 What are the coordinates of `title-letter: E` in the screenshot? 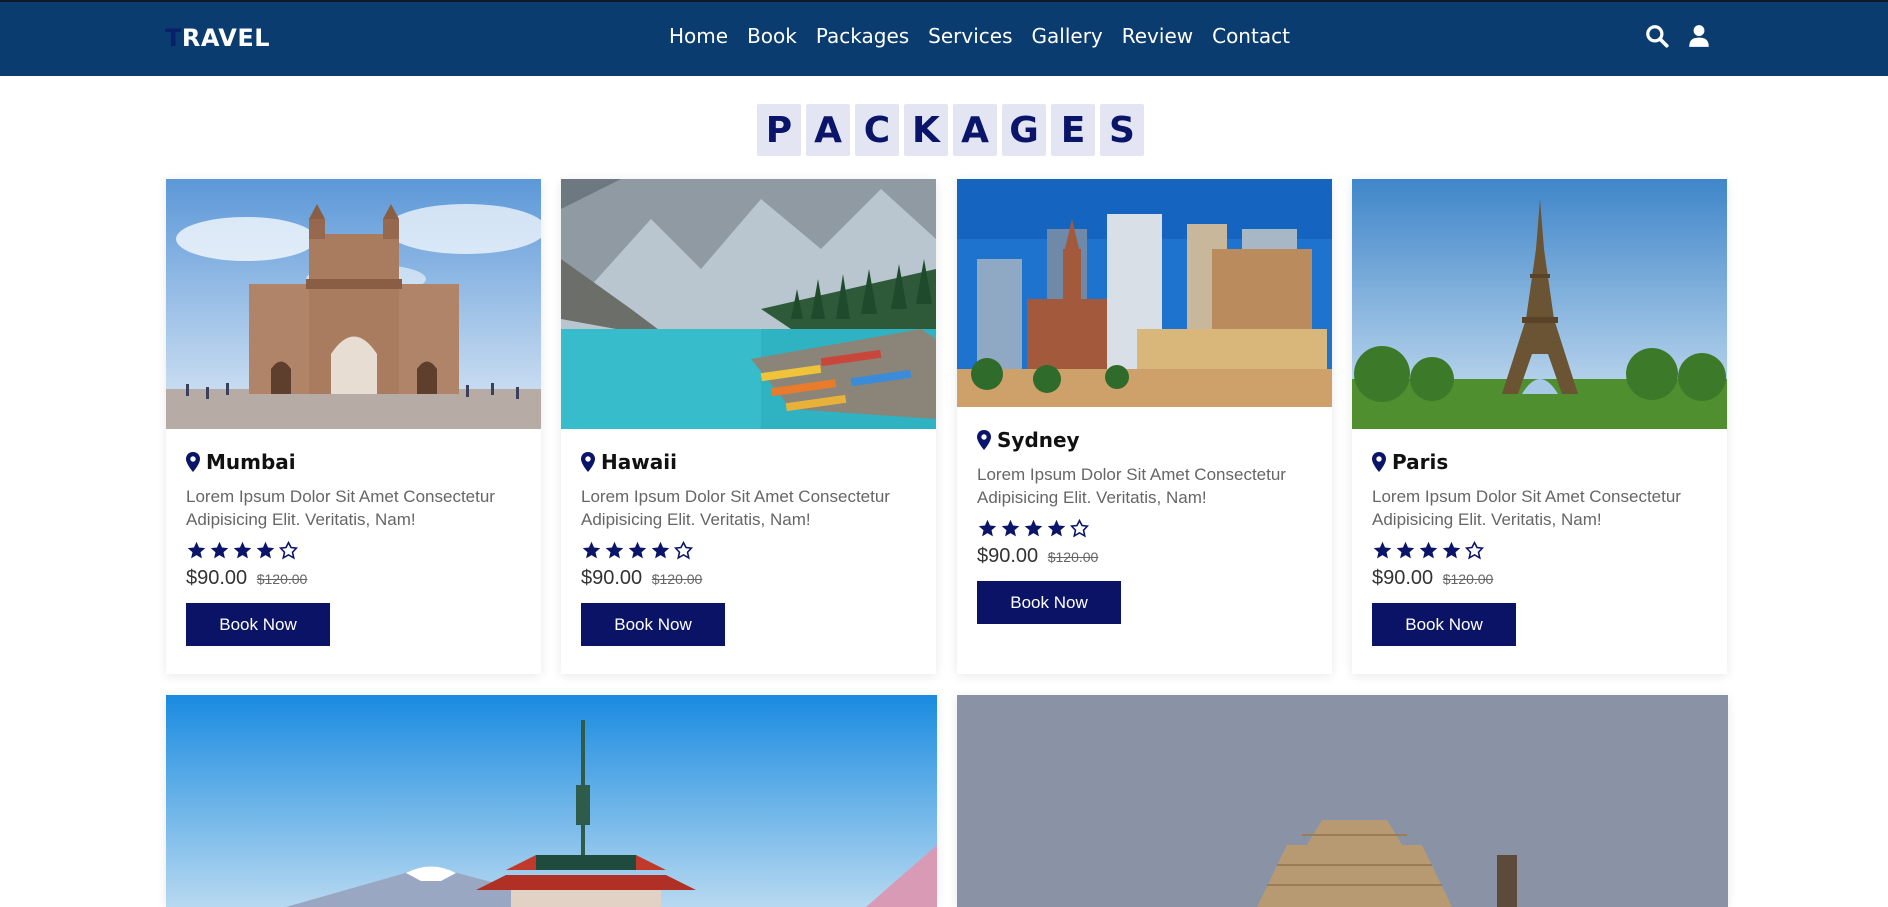 It's located at (1073, 130).